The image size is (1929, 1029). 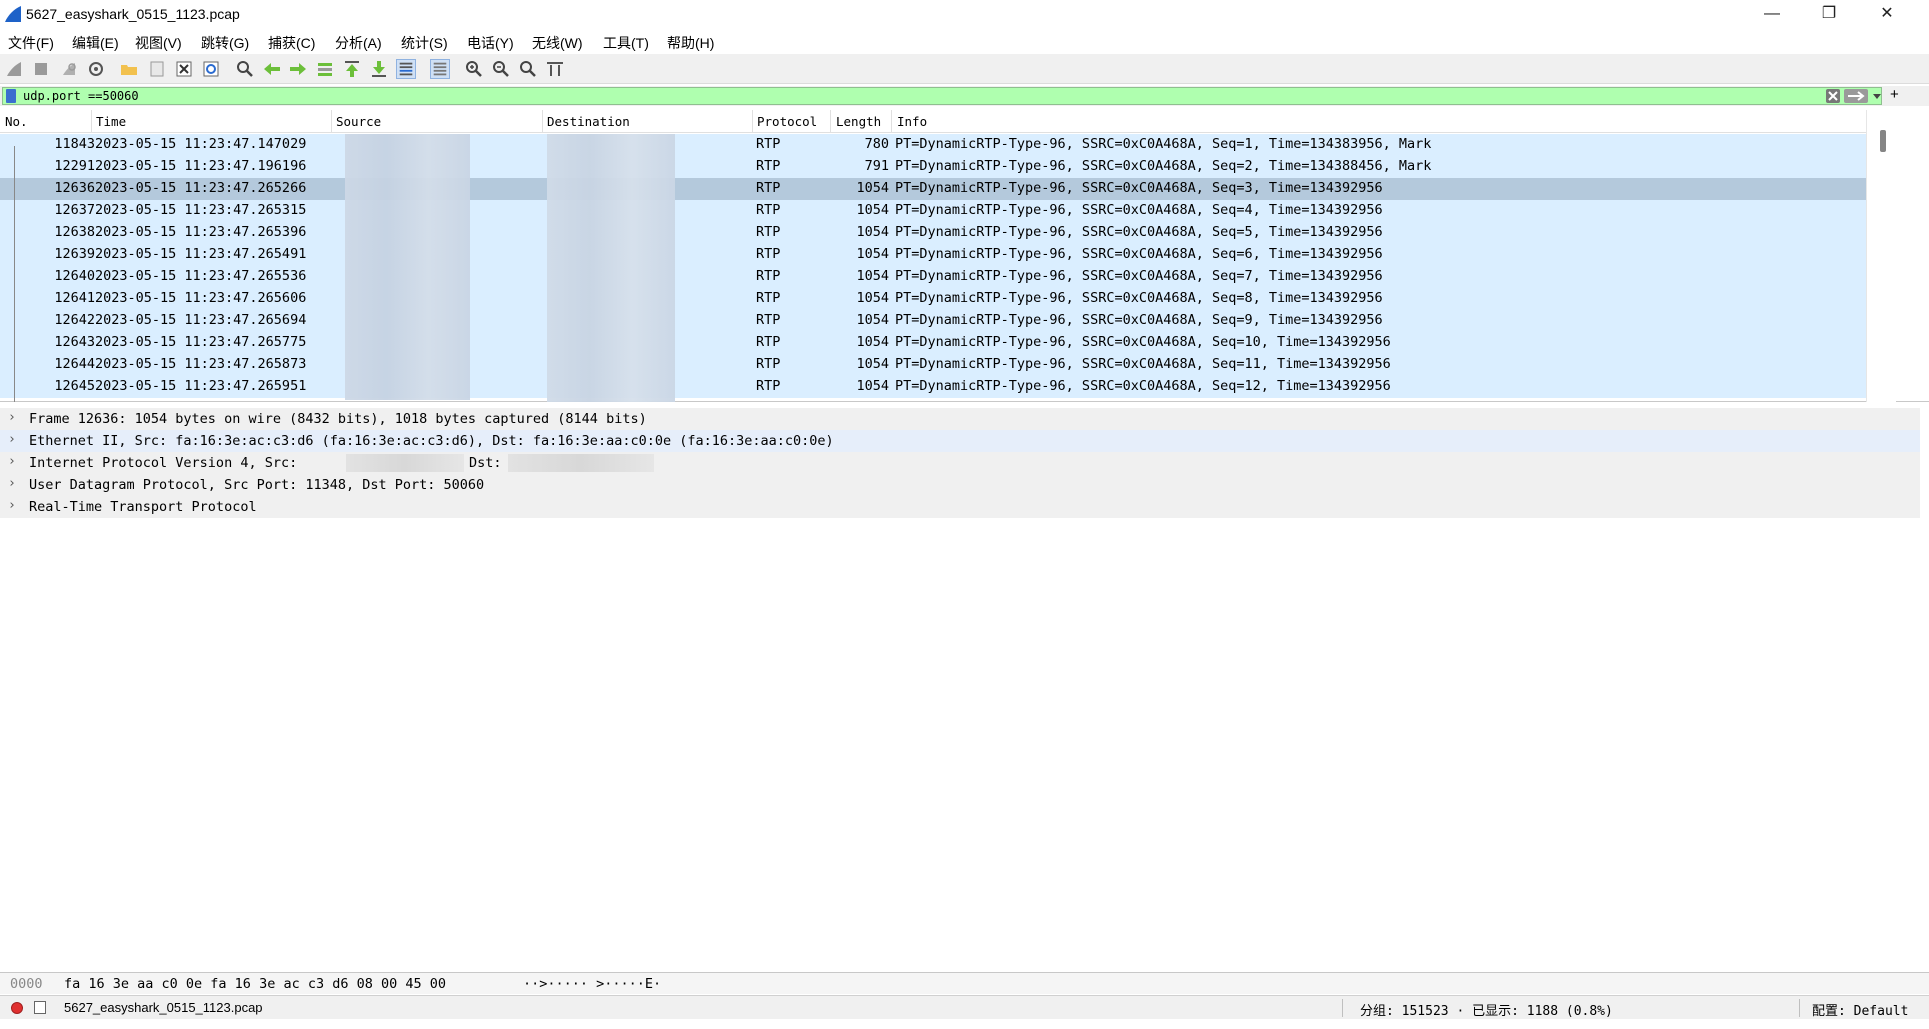 What do you see at coordinates (440, 69) in the screenshot?
I see `colorize-icon` at bounding box center [440, 69].